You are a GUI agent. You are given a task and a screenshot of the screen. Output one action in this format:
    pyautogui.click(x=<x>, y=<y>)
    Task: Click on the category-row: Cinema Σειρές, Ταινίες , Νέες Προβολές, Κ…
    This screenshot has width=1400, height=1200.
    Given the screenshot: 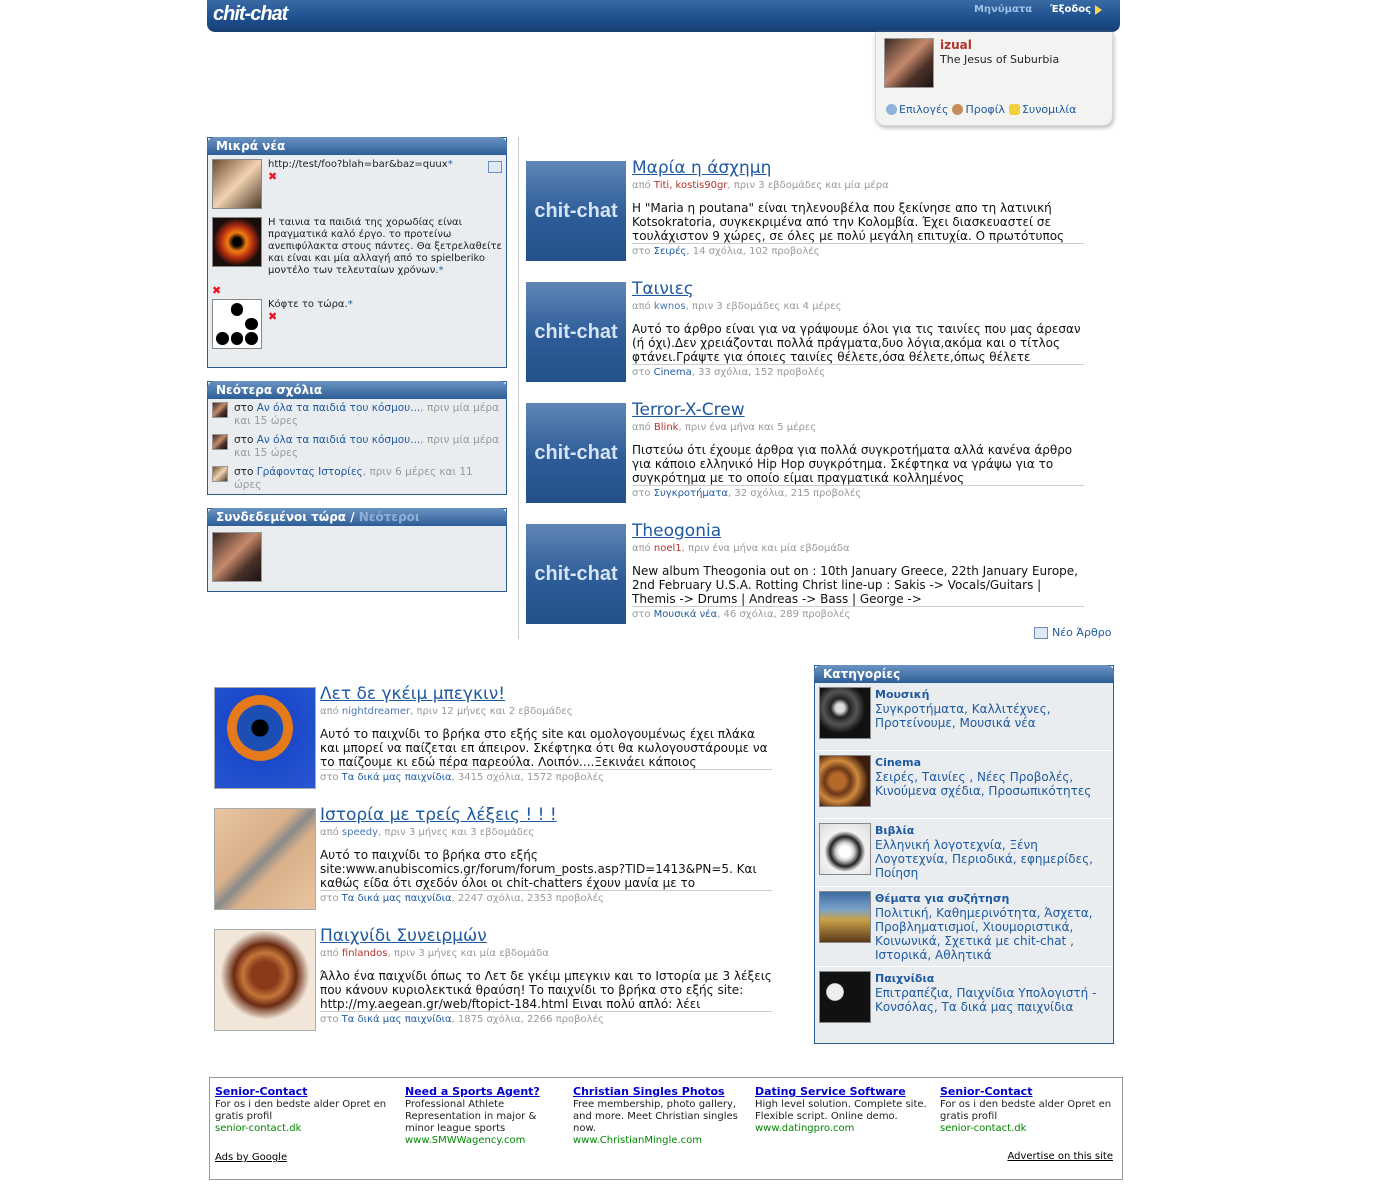 What is the action you would take?
    pyautogui.click(x=964, y=785)
    